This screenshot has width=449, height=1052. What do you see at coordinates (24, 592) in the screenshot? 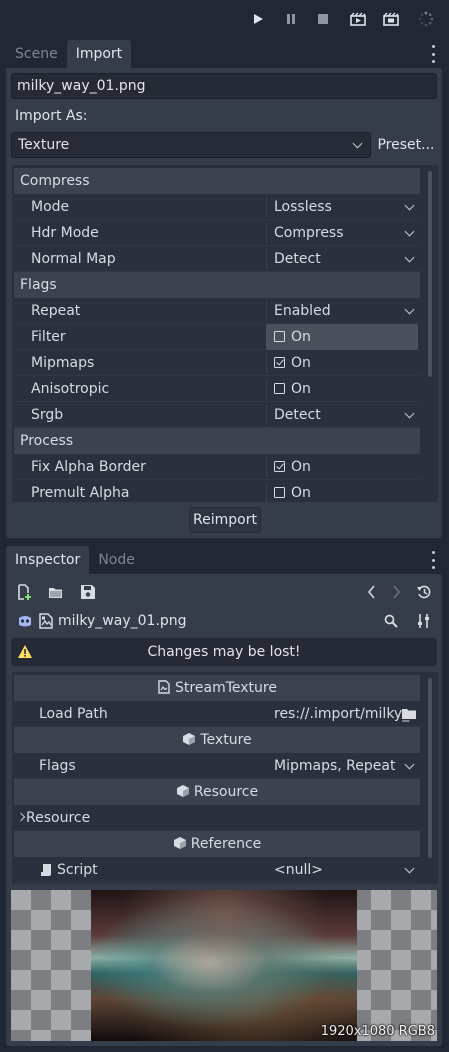
I see `new-resource-icon` at bounding box center [24, 592].